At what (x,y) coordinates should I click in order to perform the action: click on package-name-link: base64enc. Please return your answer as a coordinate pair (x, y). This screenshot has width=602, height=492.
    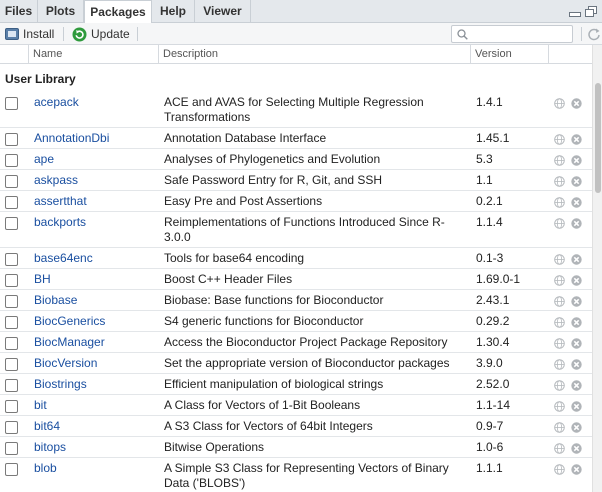
    Looking at the image, I should click on (63, 258).